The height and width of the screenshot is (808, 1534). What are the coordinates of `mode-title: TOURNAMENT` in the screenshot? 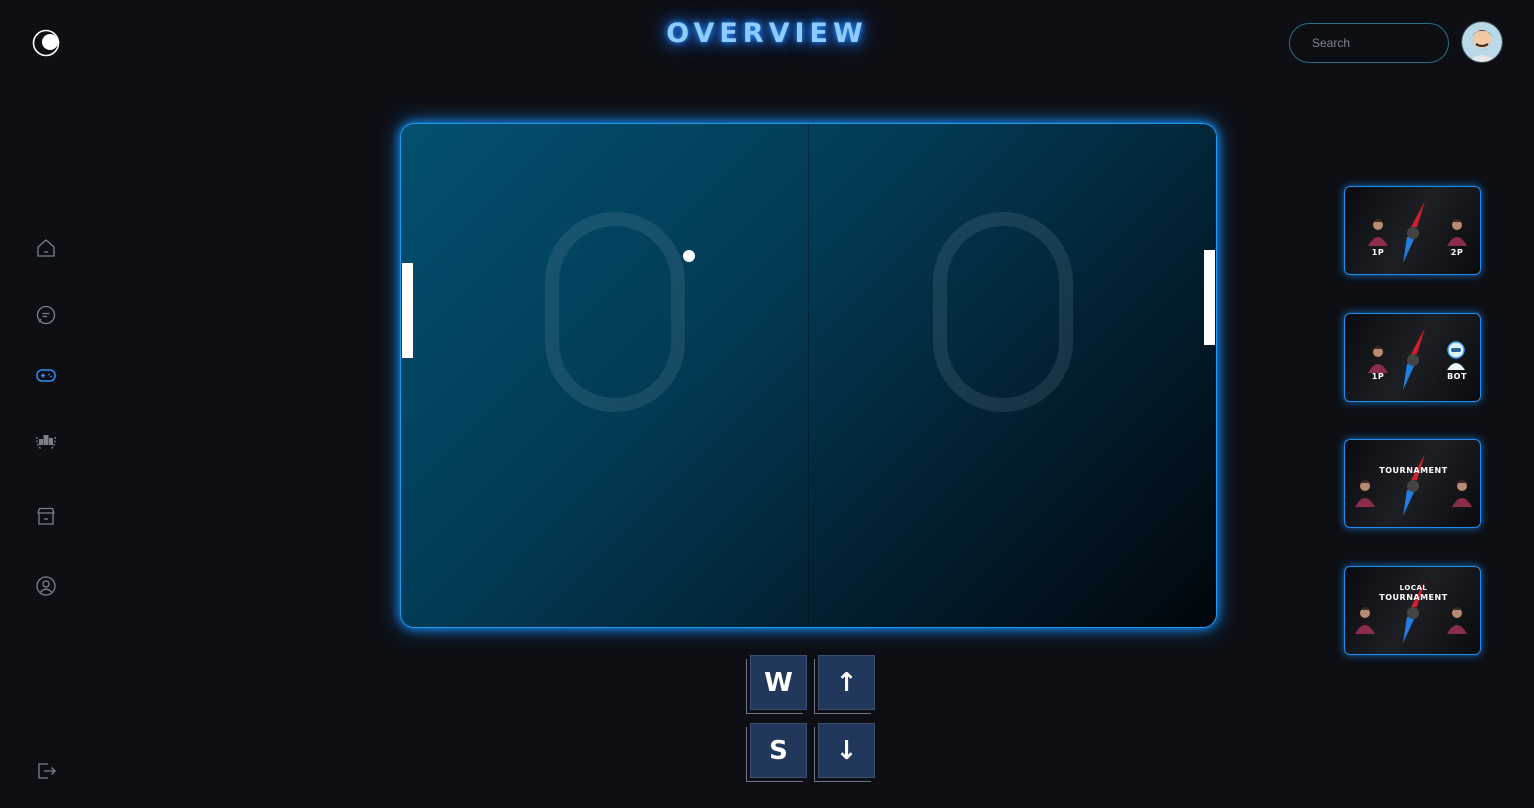 It's located at (1413, 470).